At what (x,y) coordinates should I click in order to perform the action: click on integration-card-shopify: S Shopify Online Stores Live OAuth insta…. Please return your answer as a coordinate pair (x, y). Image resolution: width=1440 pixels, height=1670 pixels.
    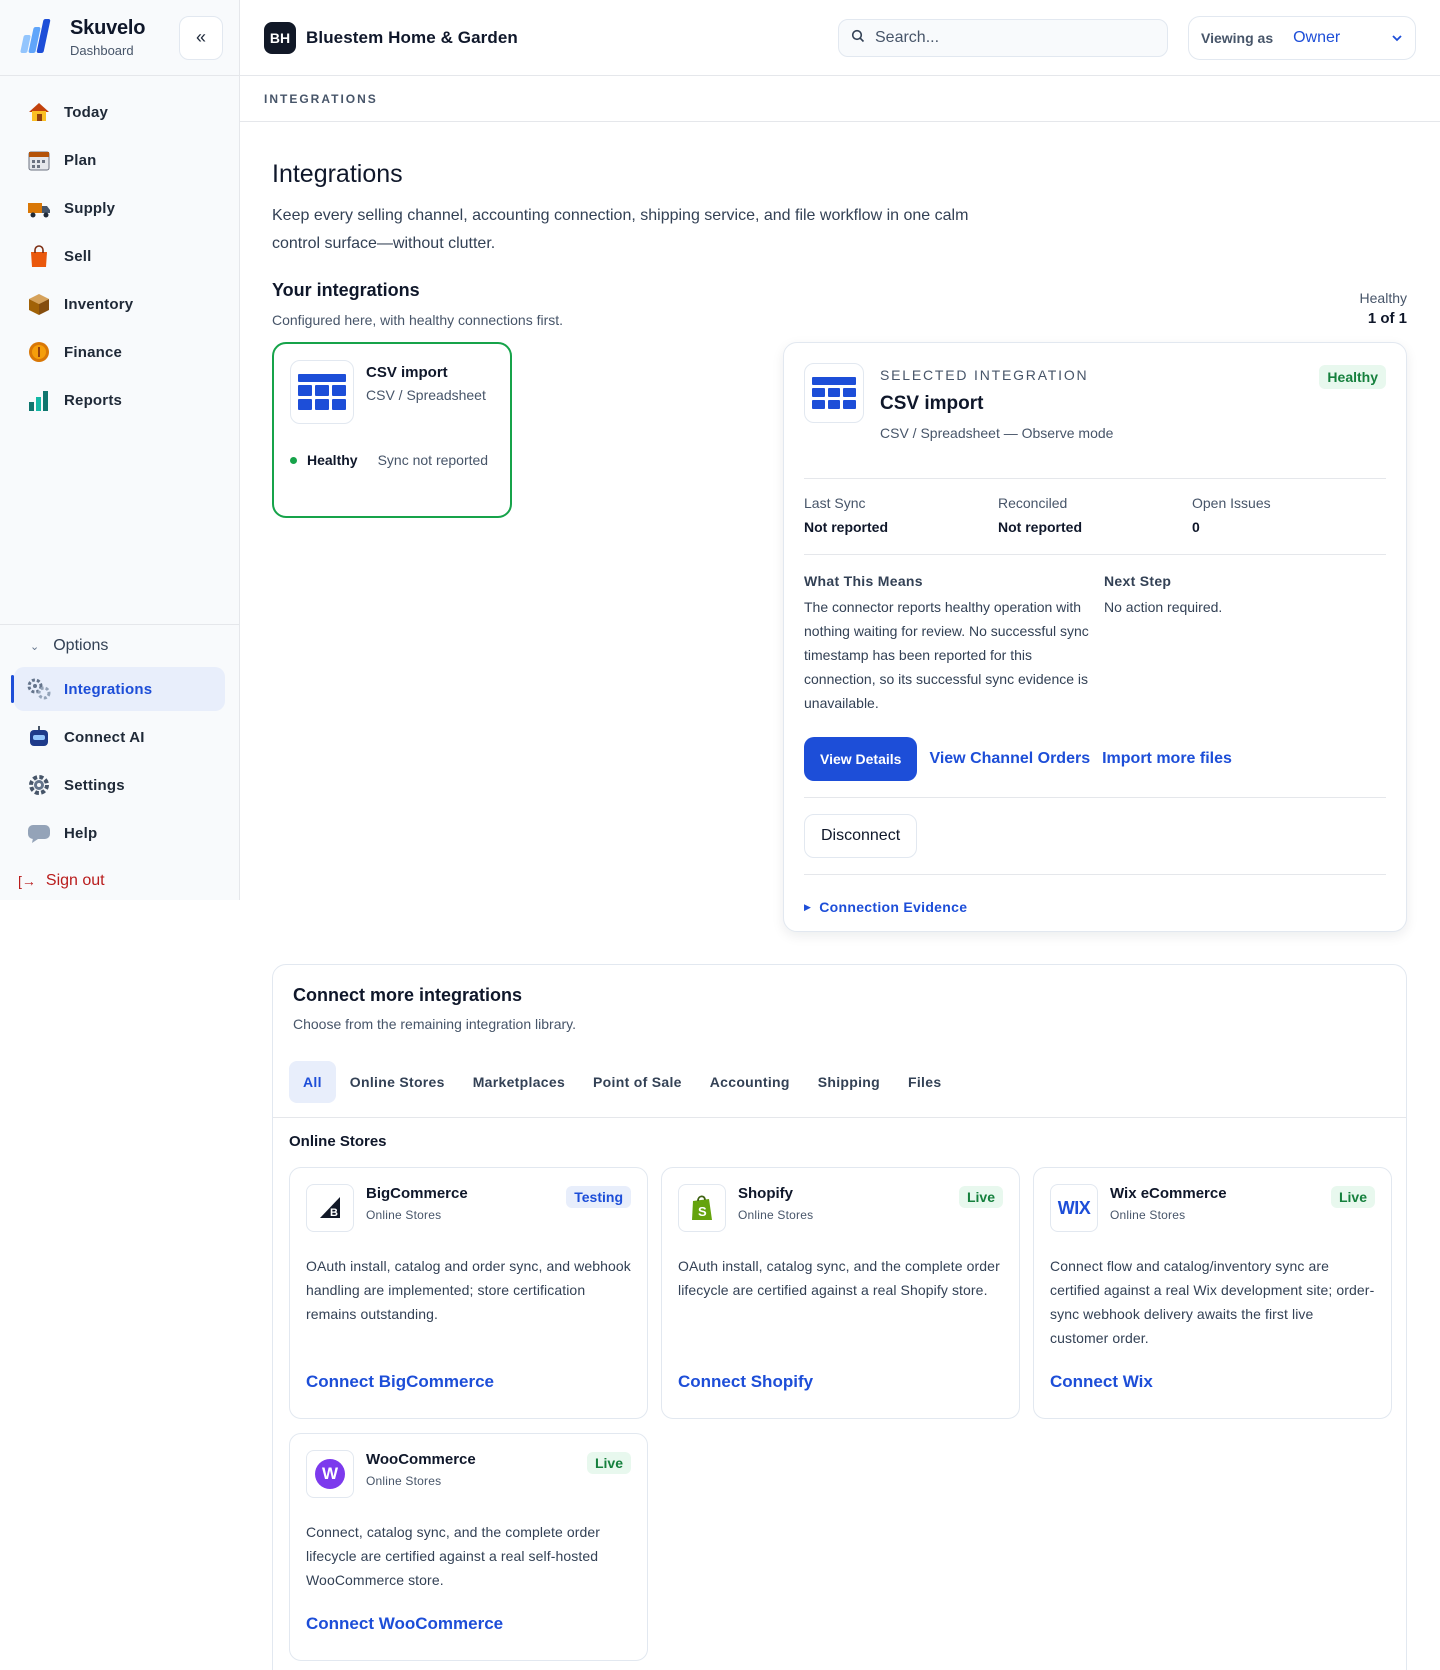
    Looking at the image, I should click on (840, 1293).